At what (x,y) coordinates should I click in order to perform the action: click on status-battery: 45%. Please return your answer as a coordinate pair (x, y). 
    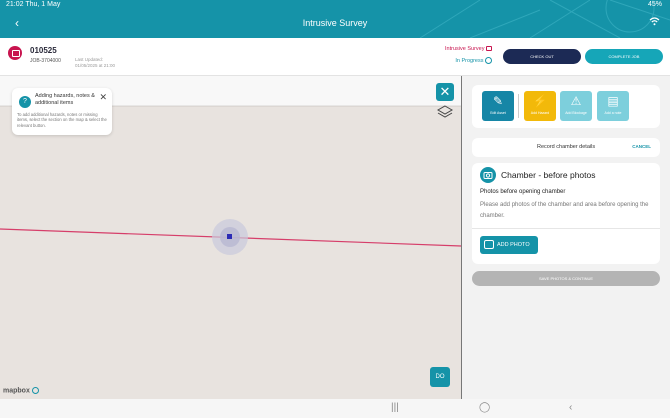
    Looking at the image, I should click on (654, 4).